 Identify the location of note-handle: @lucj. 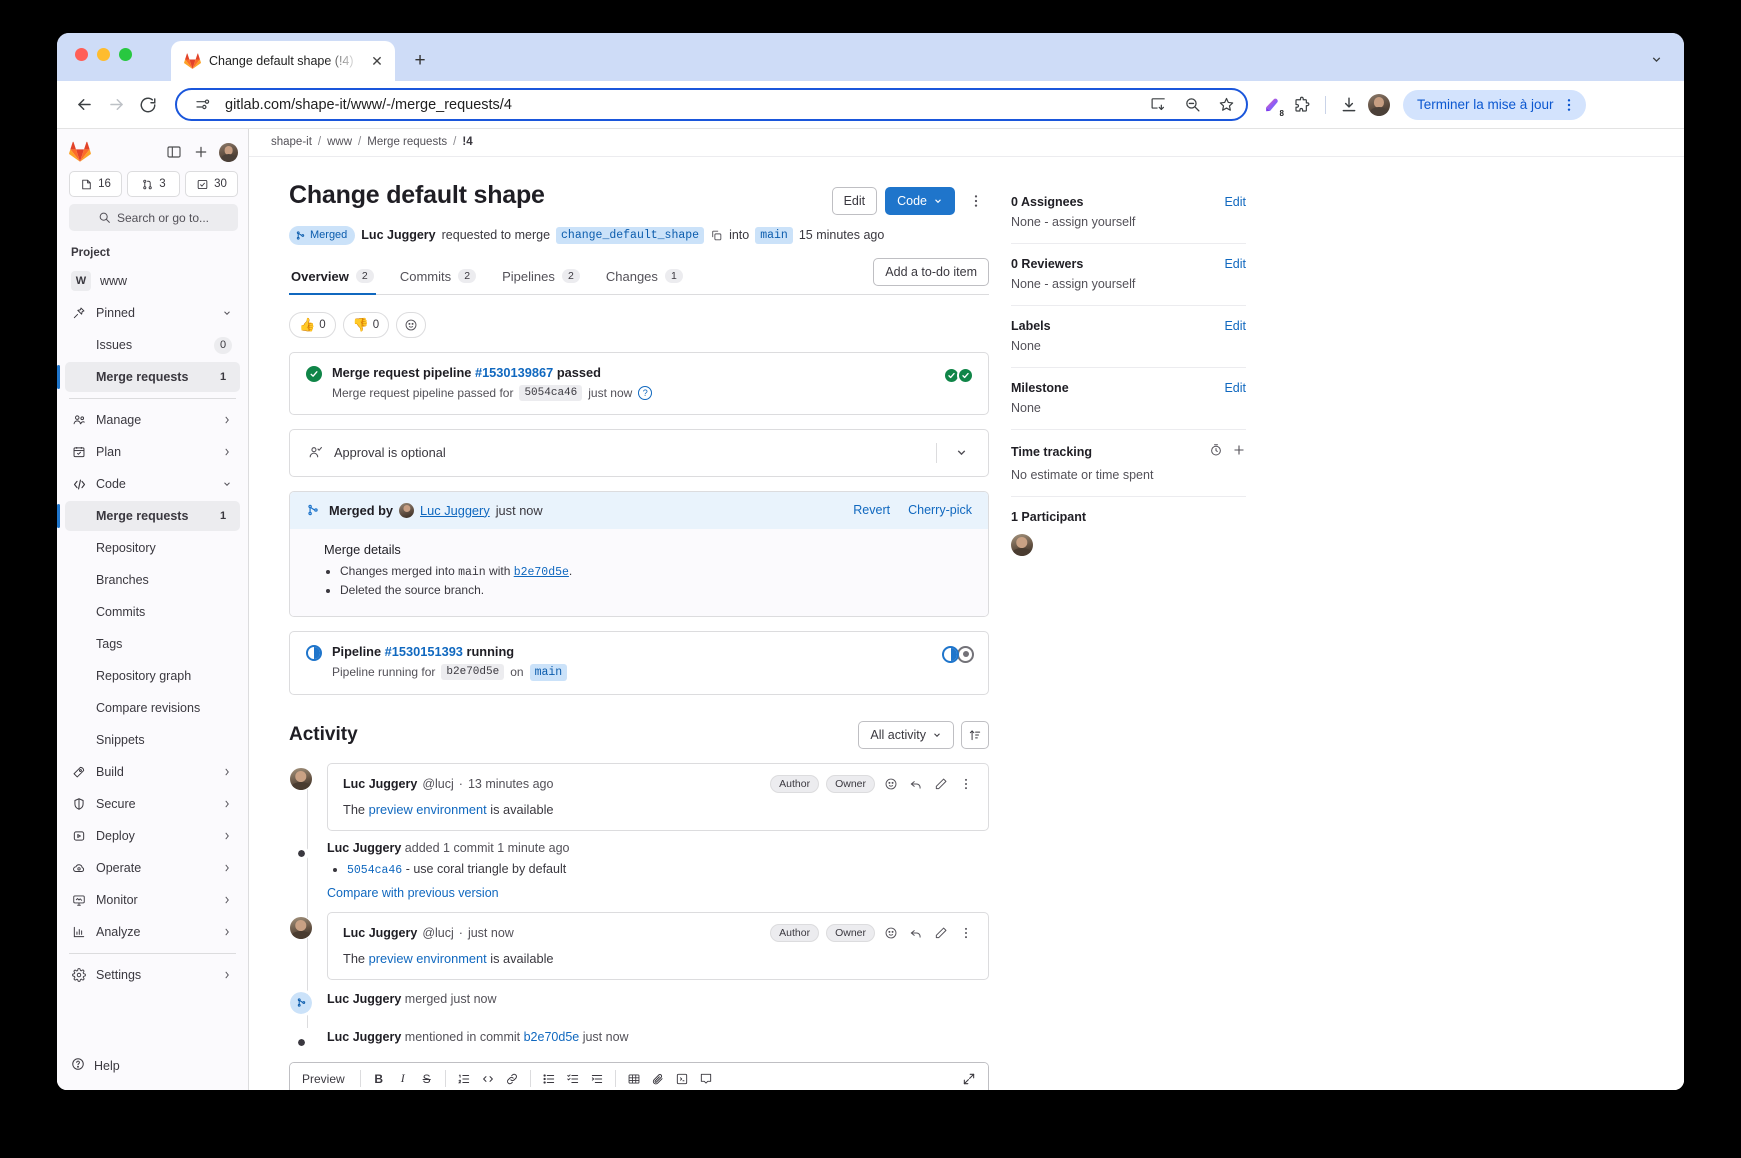
(437, 933).